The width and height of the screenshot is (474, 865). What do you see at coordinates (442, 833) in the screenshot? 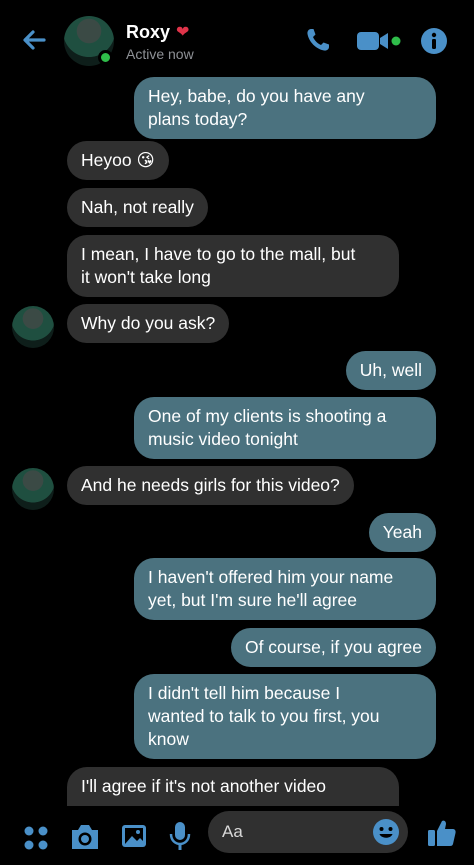
I see `thumbs-up-icon` at bounding box center [442, 833].